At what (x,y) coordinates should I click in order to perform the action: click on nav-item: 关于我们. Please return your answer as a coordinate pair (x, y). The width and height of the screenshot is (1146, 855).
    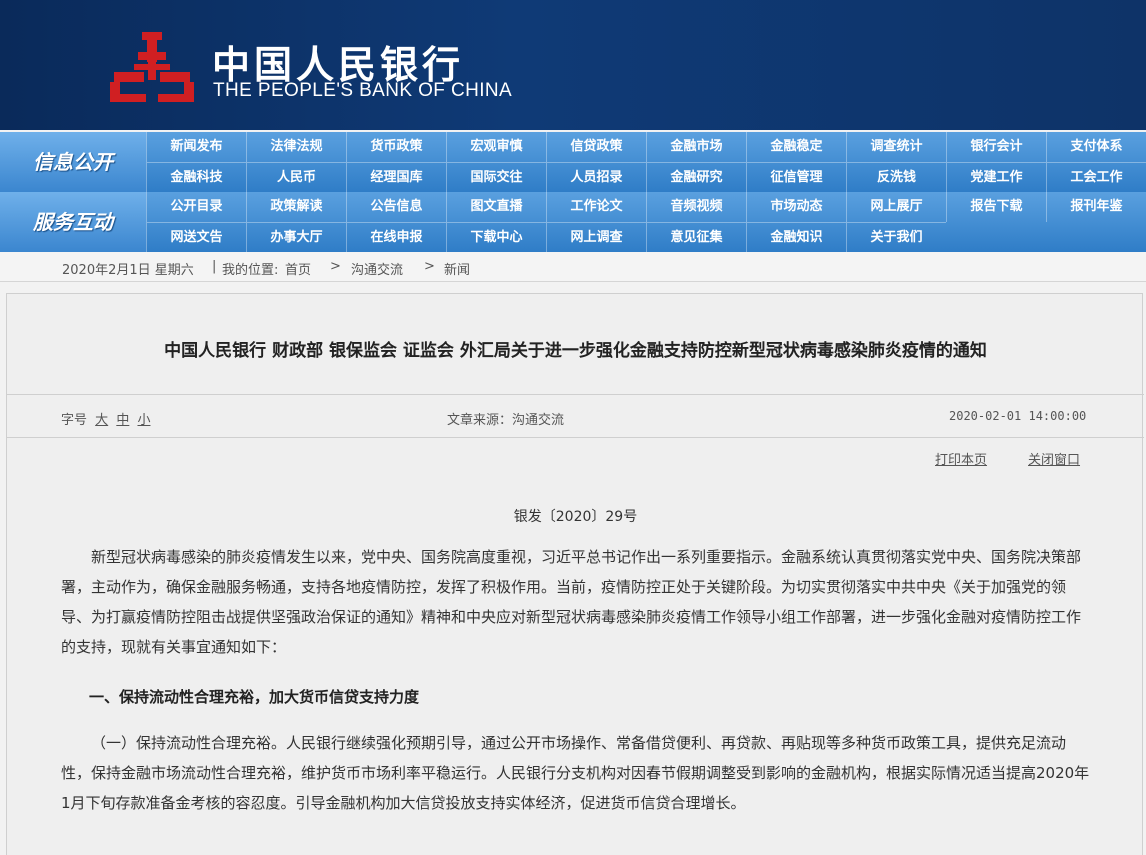
    Looking at the image, I should click on (896, 237).